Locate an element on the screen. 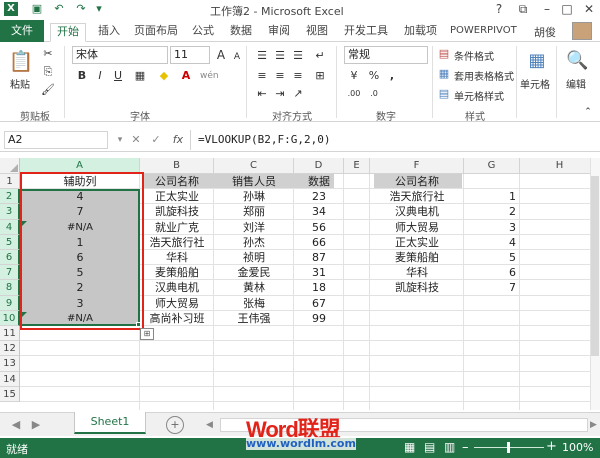 This screenshot has height=458, width=600. cell-d-9: 67 is located at coordinates (319, 303).